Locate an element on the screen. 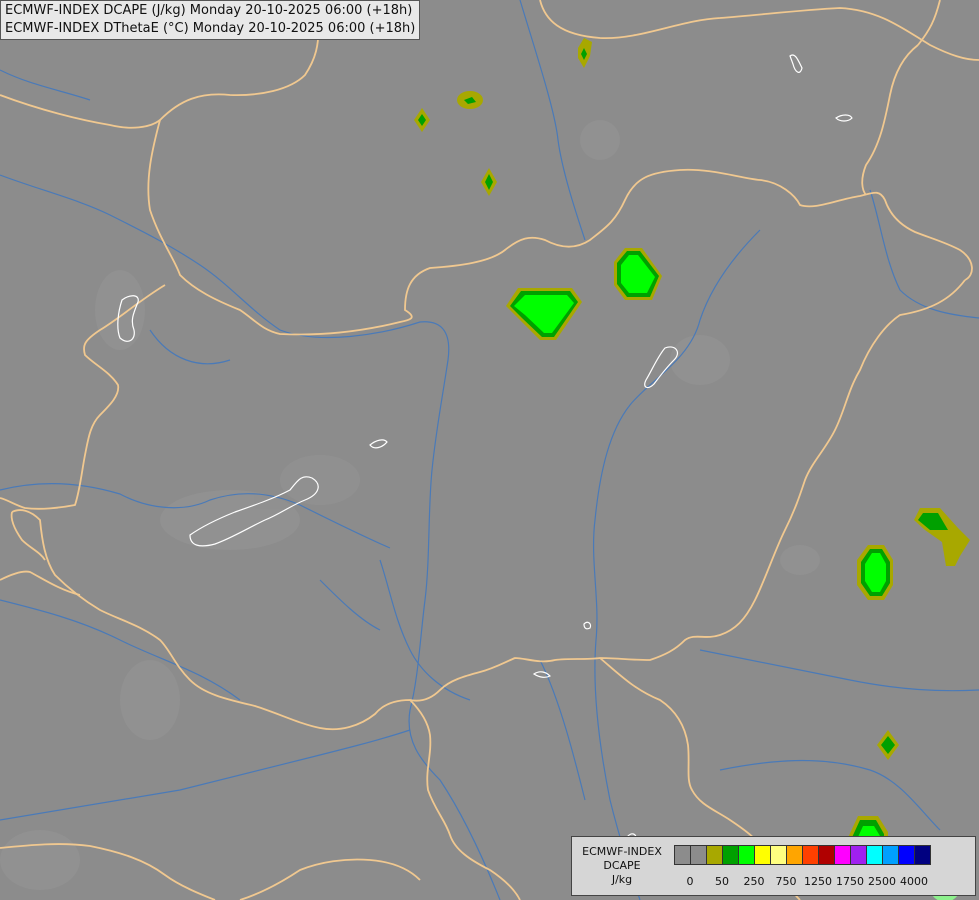 Image resolution: width=979 pixels, height=900 pixels. legend-tick-label: 250 is located at coordinates (754, 881).